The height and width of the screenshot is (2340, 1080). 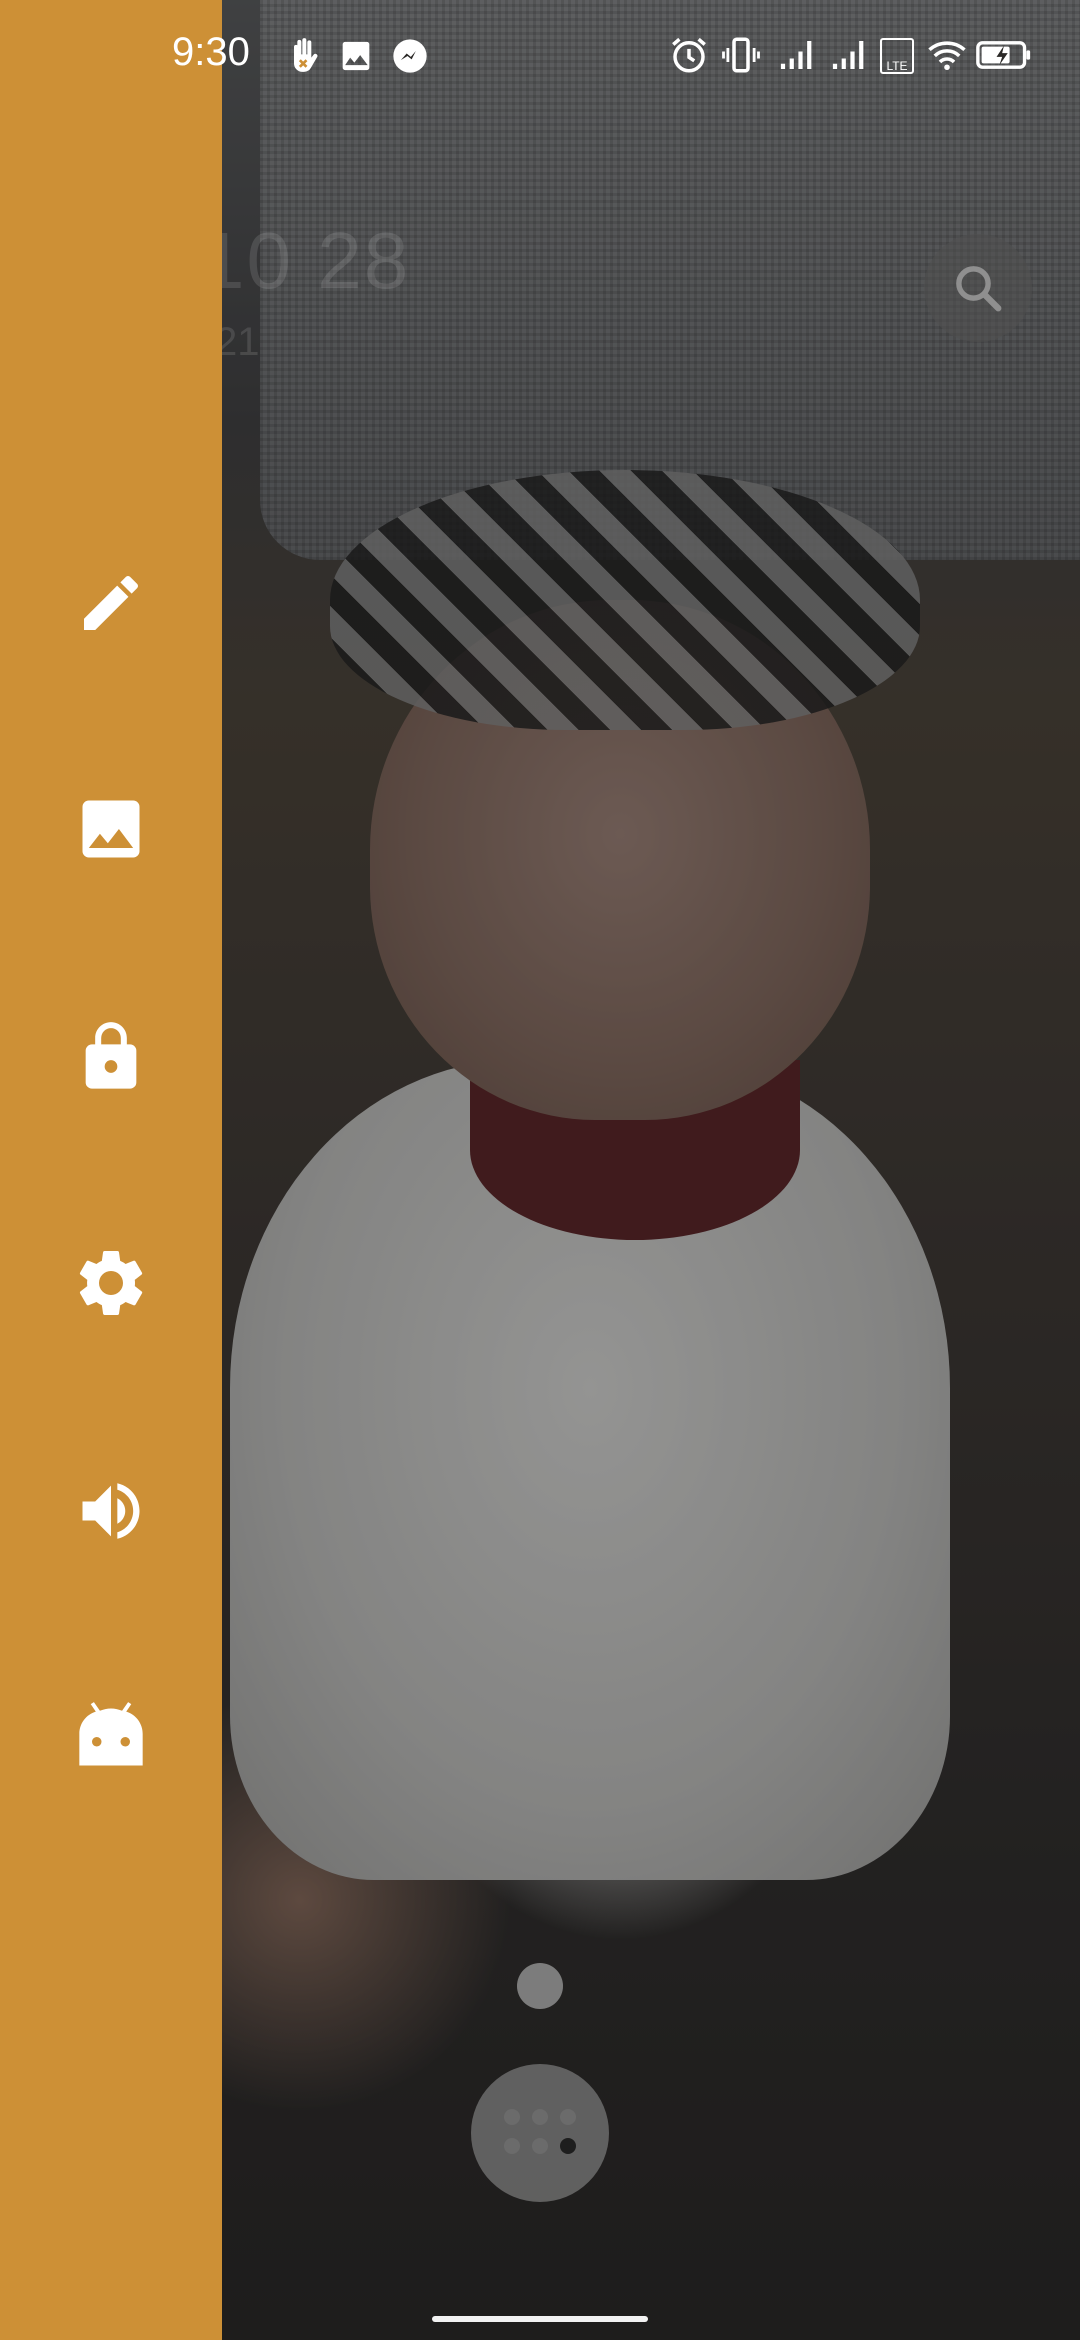 I want to click on drawer-item-sound, so click(x=111, y=1511).